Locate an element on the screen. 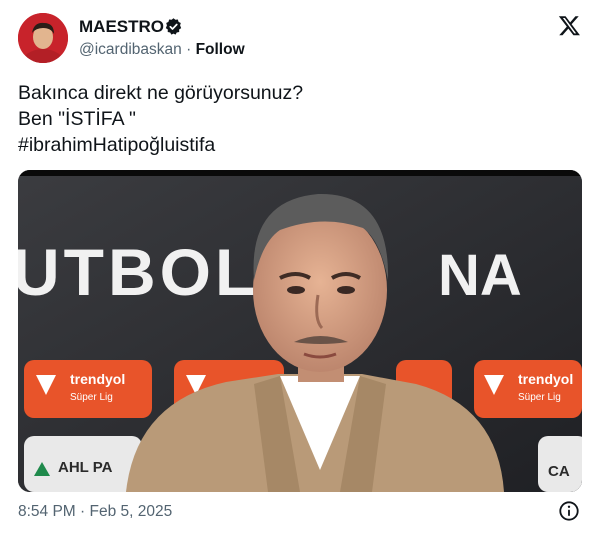 This screenshot has width=600, height=542. sponsor-board: AHL PA is located at coordinates (83, 464).